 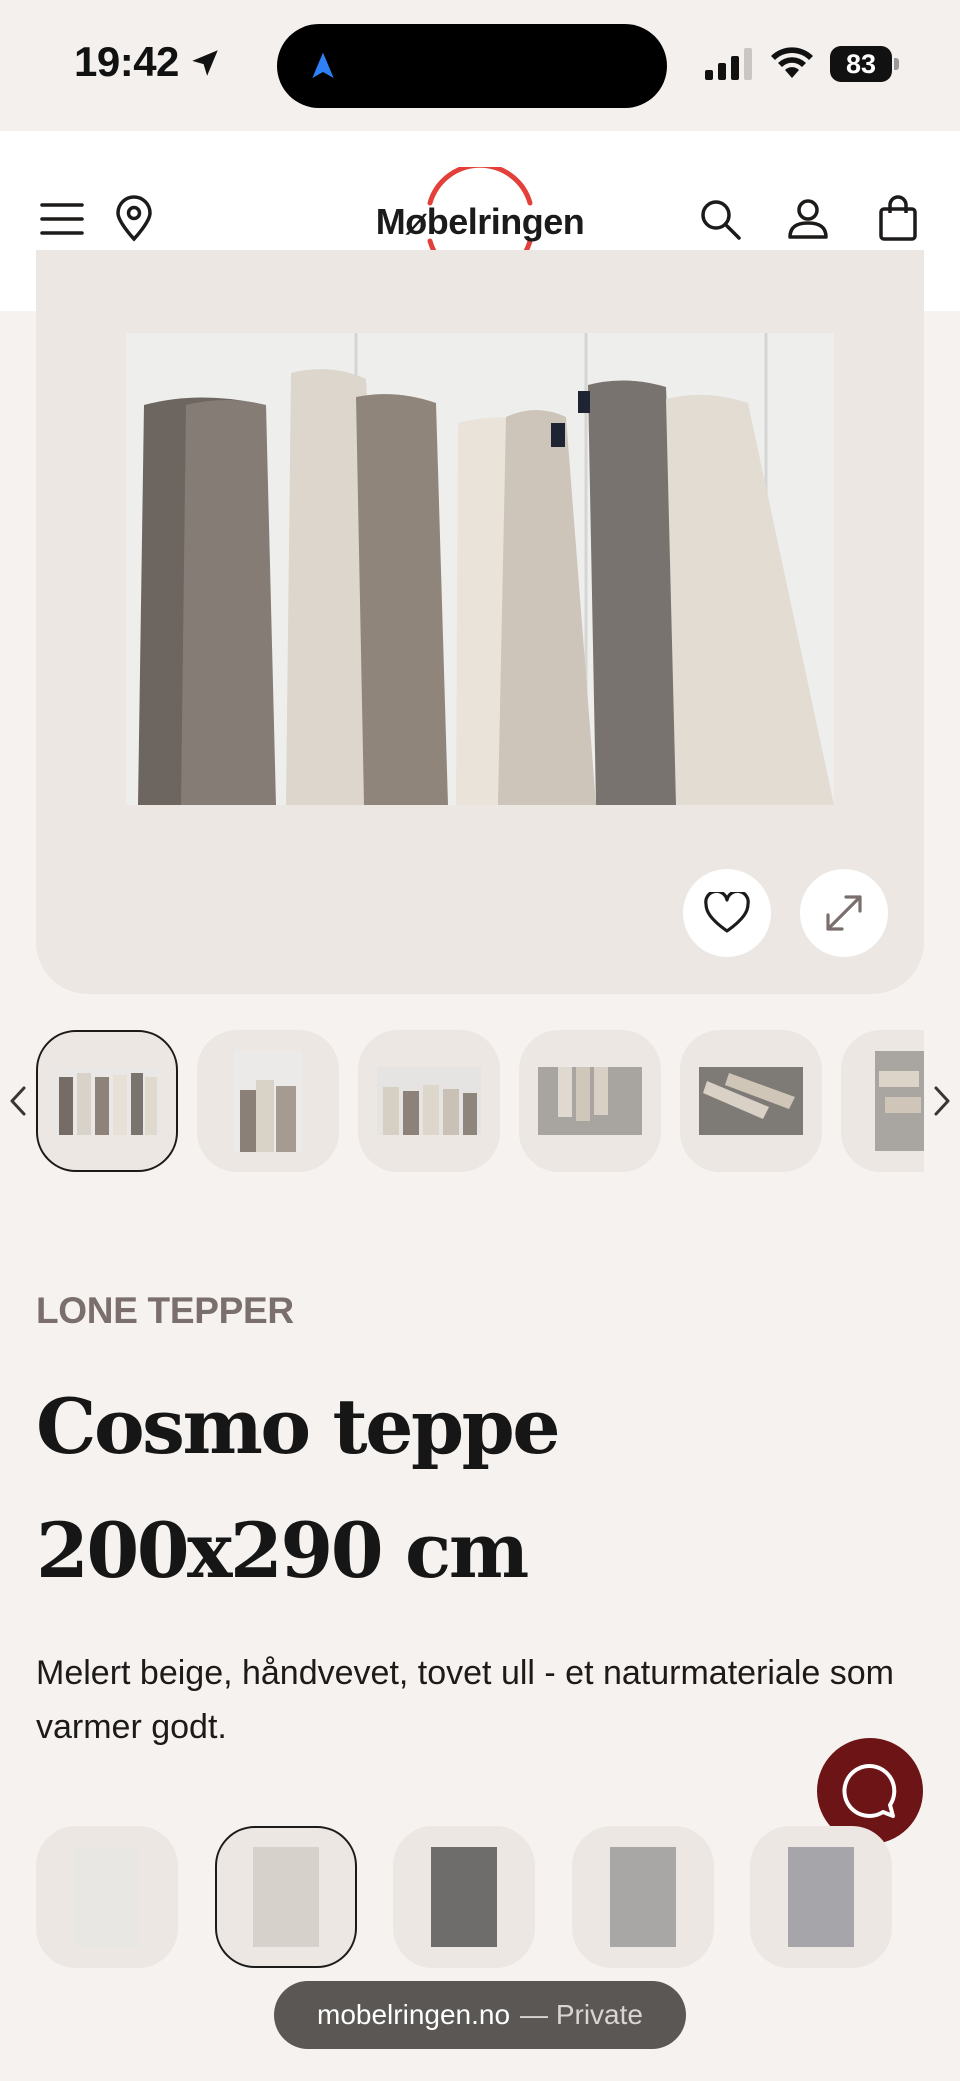 I want to click on battery-icon: 83, so click(x=864, y=64).